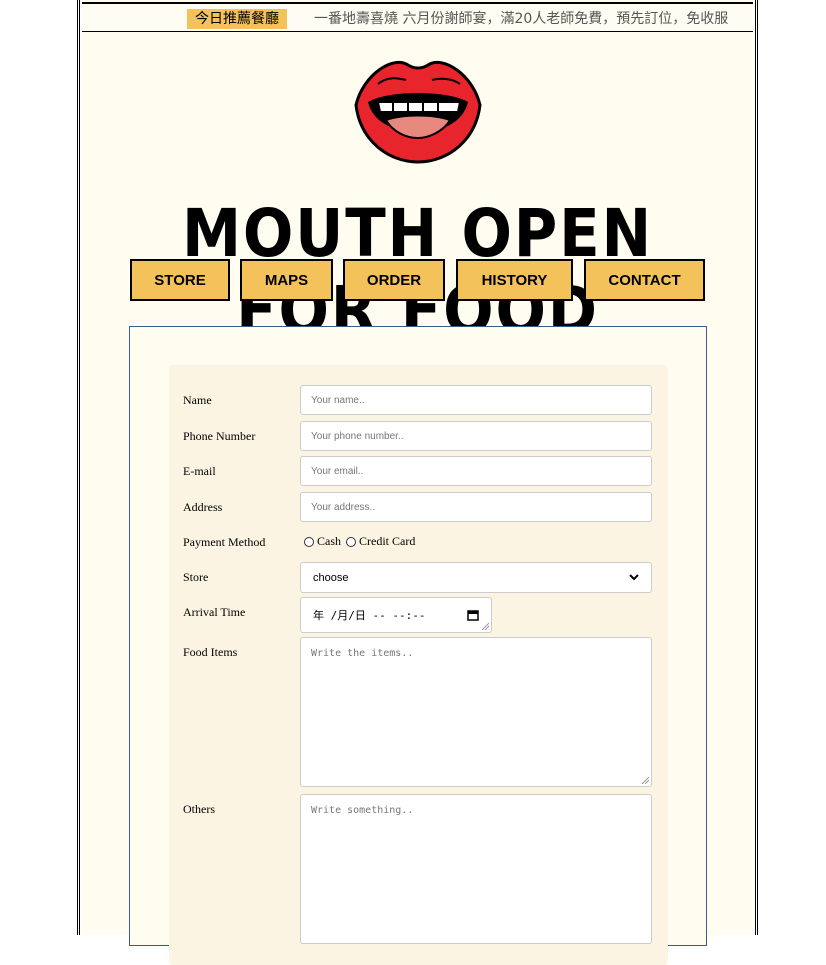  I want to click on food-items-placeholder: Write the items.., so click(362, 653).